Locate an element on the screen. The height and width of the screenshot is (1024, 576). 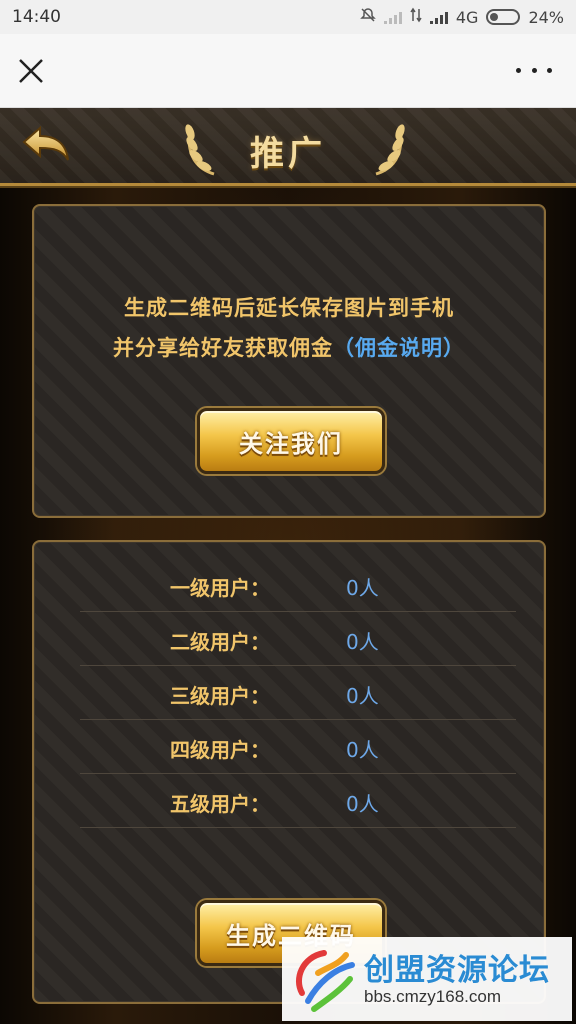
promo-instruction-text: 并分享给好友获取佣金 is located at coordinates (223, 348).